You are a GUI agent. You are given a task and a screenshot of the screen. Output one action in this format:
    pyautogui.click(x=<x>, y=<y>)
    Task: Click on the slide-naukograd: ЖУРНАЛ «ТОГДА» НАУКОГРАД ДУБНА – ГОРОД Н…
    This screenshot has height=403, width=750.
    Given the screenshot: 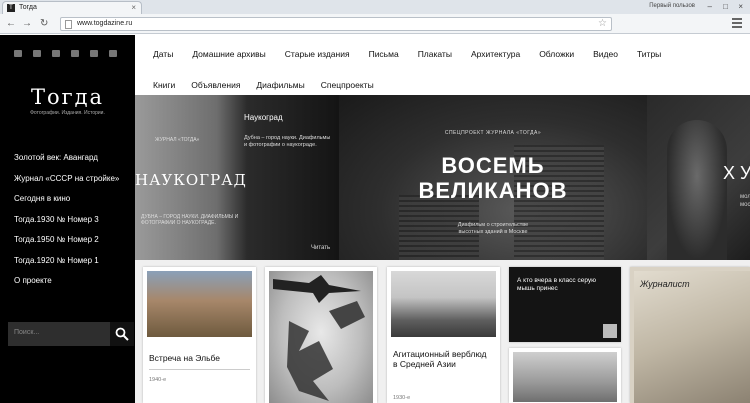 What is the action you would take?
    pyautogui.click(x=237, y=177)
    